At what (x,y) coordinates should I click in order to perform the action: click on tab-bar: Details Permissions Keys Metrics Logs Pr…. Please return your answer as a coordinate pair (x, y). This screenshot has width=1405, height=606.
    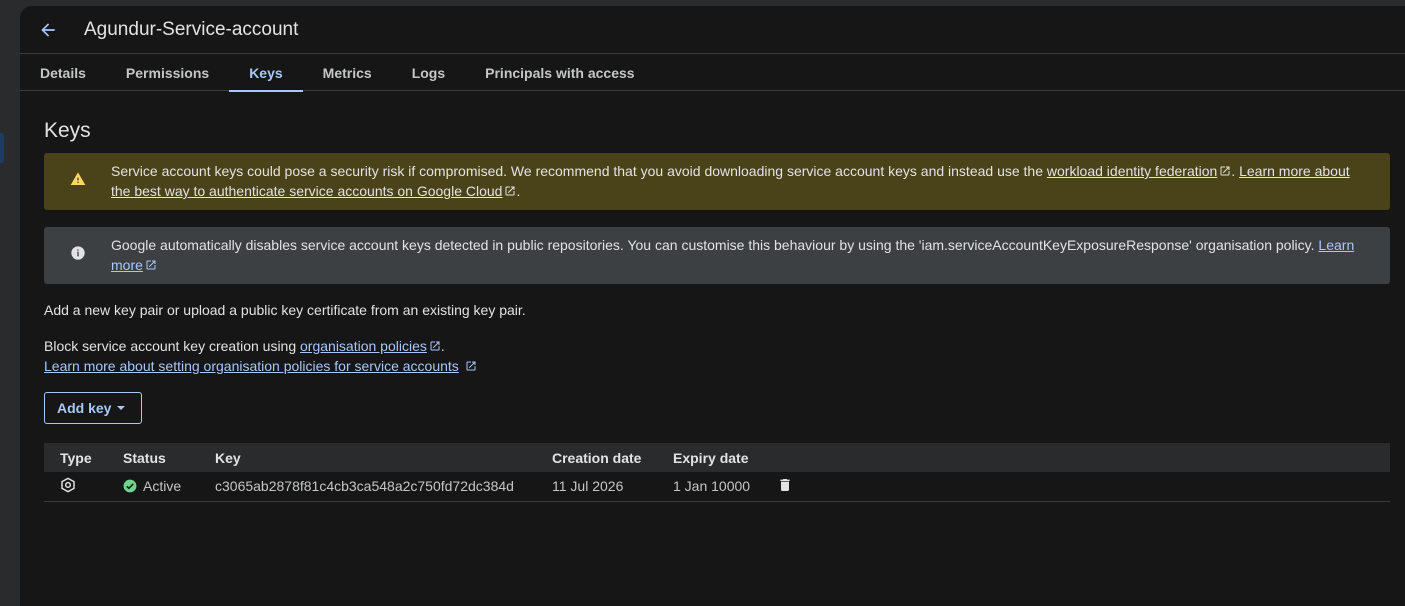
    Looking at the image, I should click on (712, 73).